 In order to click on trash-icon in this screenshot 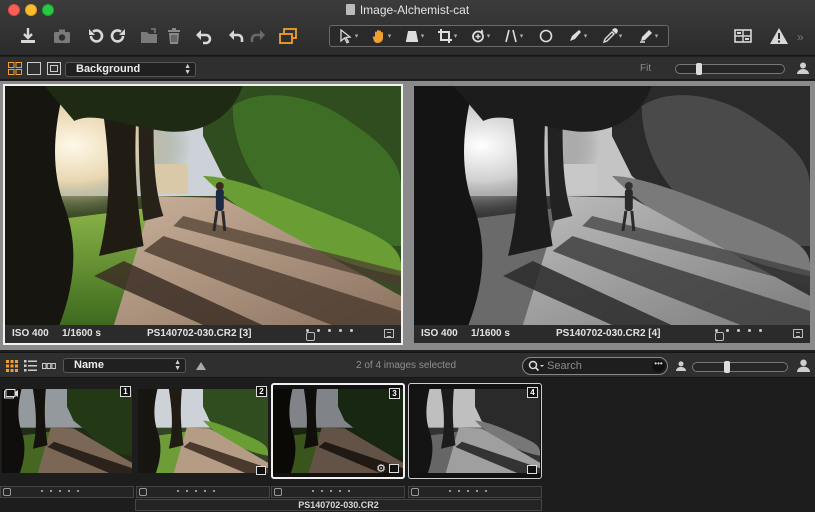, I will do `click(174, 36)`.